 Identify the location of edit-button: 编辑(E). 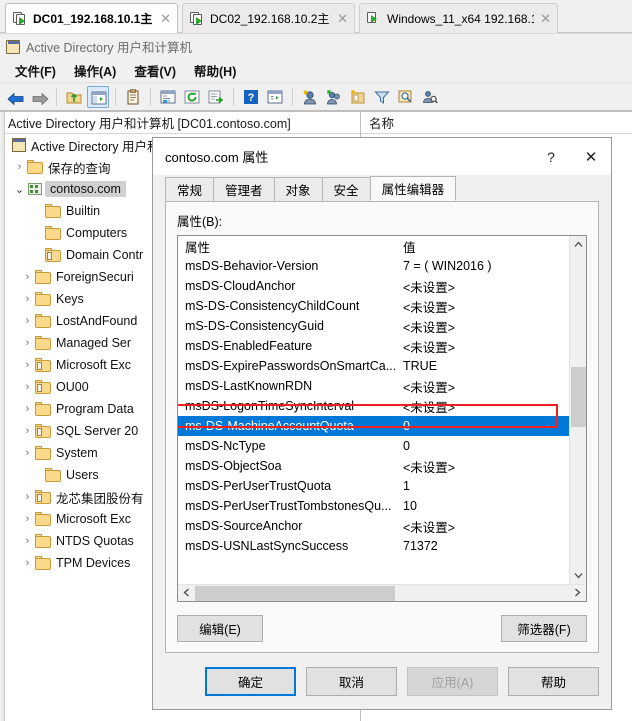
(220, 628).